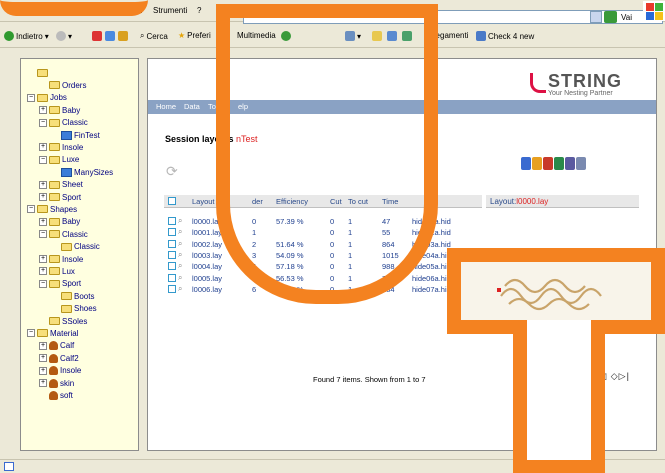 The width and height of the screenshot is (665, 473). I want to click on table-cell: l0003.lay, so click(207, 255).